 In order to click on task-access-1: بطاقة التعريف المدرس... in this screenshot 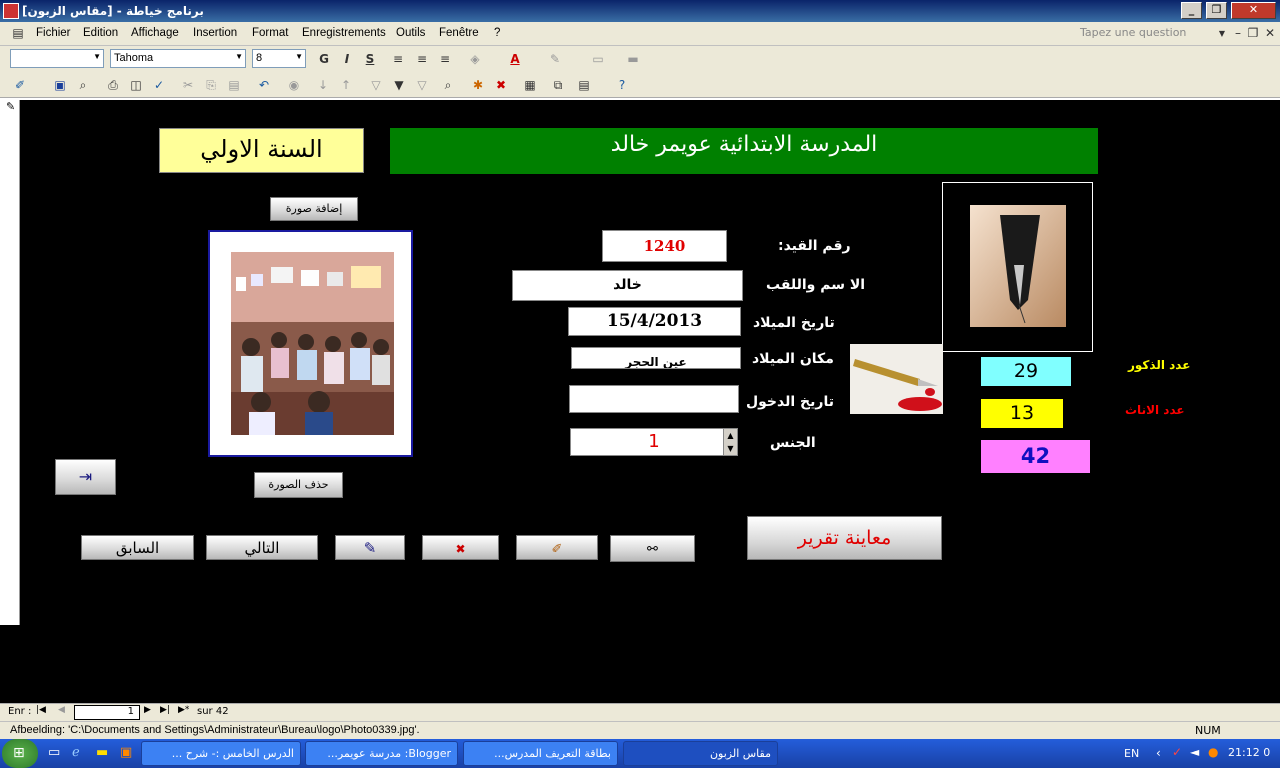, I will do `click(540, 753)`.